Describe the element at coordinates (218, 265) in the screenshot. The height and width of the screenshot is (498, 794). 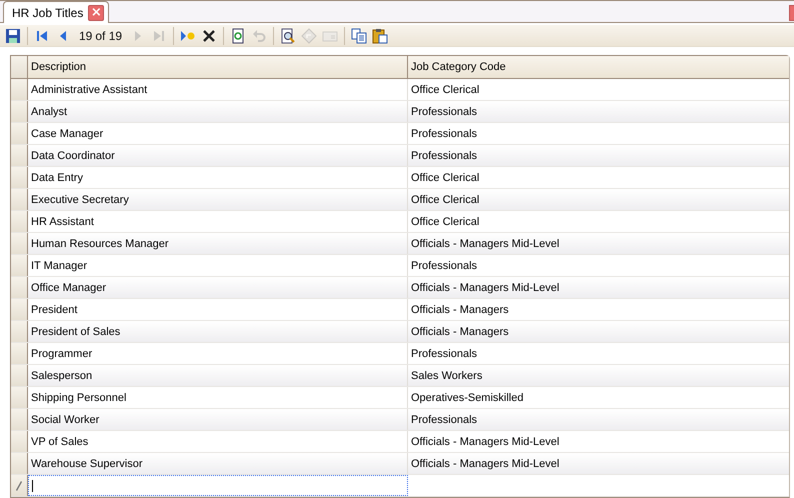
I see `table-cell: IT Manager` at that location.